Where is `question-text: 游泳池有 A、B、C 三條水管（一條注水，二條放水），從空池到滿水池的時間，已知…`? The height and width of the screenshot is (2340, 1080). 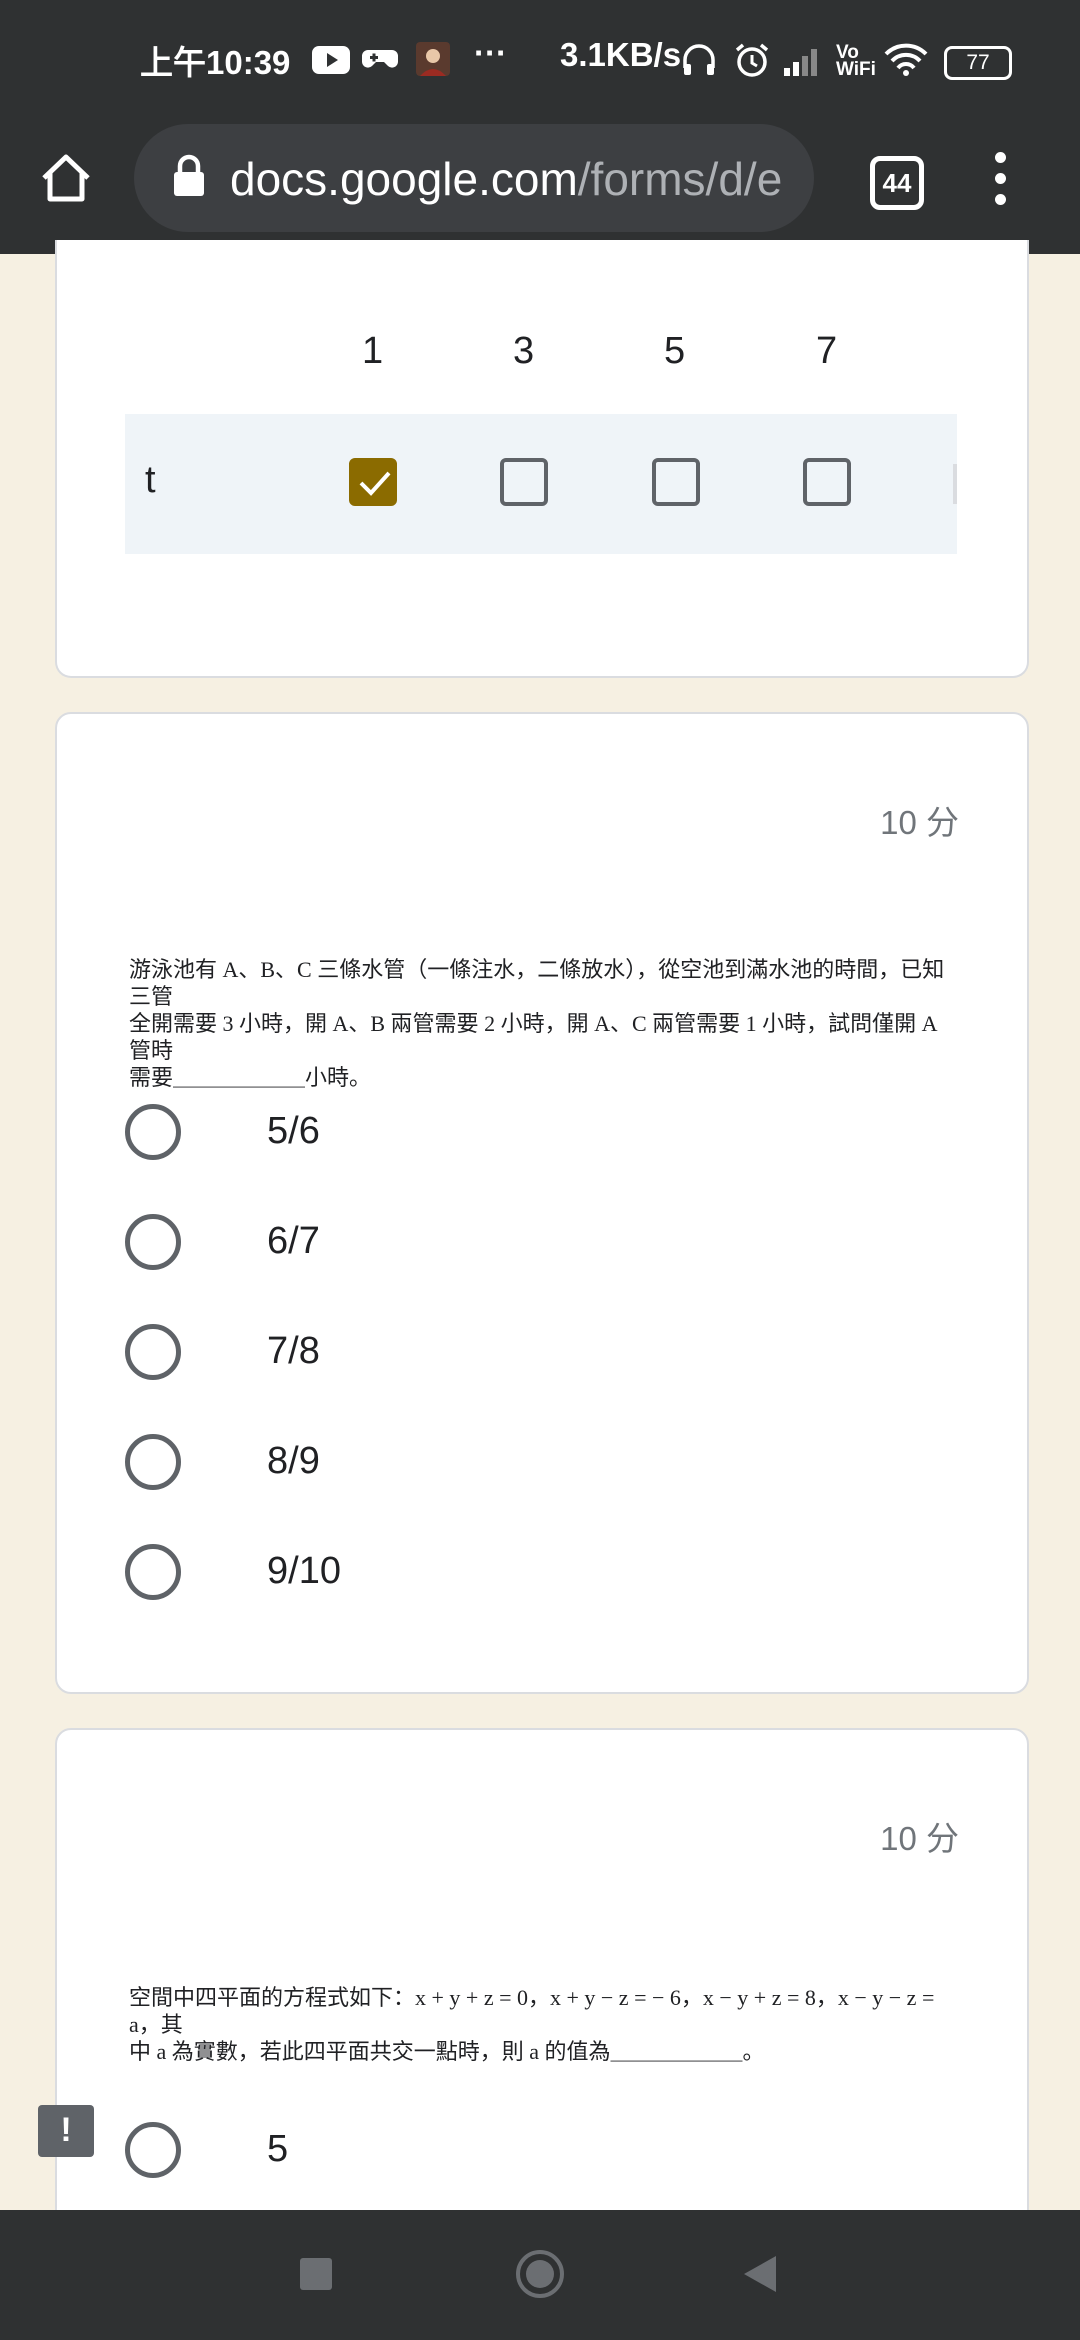 question-text: 游泳池有 A、B、C 三條水管（一條注水，二條放水），從空池到滿水池的時間，已知… is located at coordinates (544, 1023).